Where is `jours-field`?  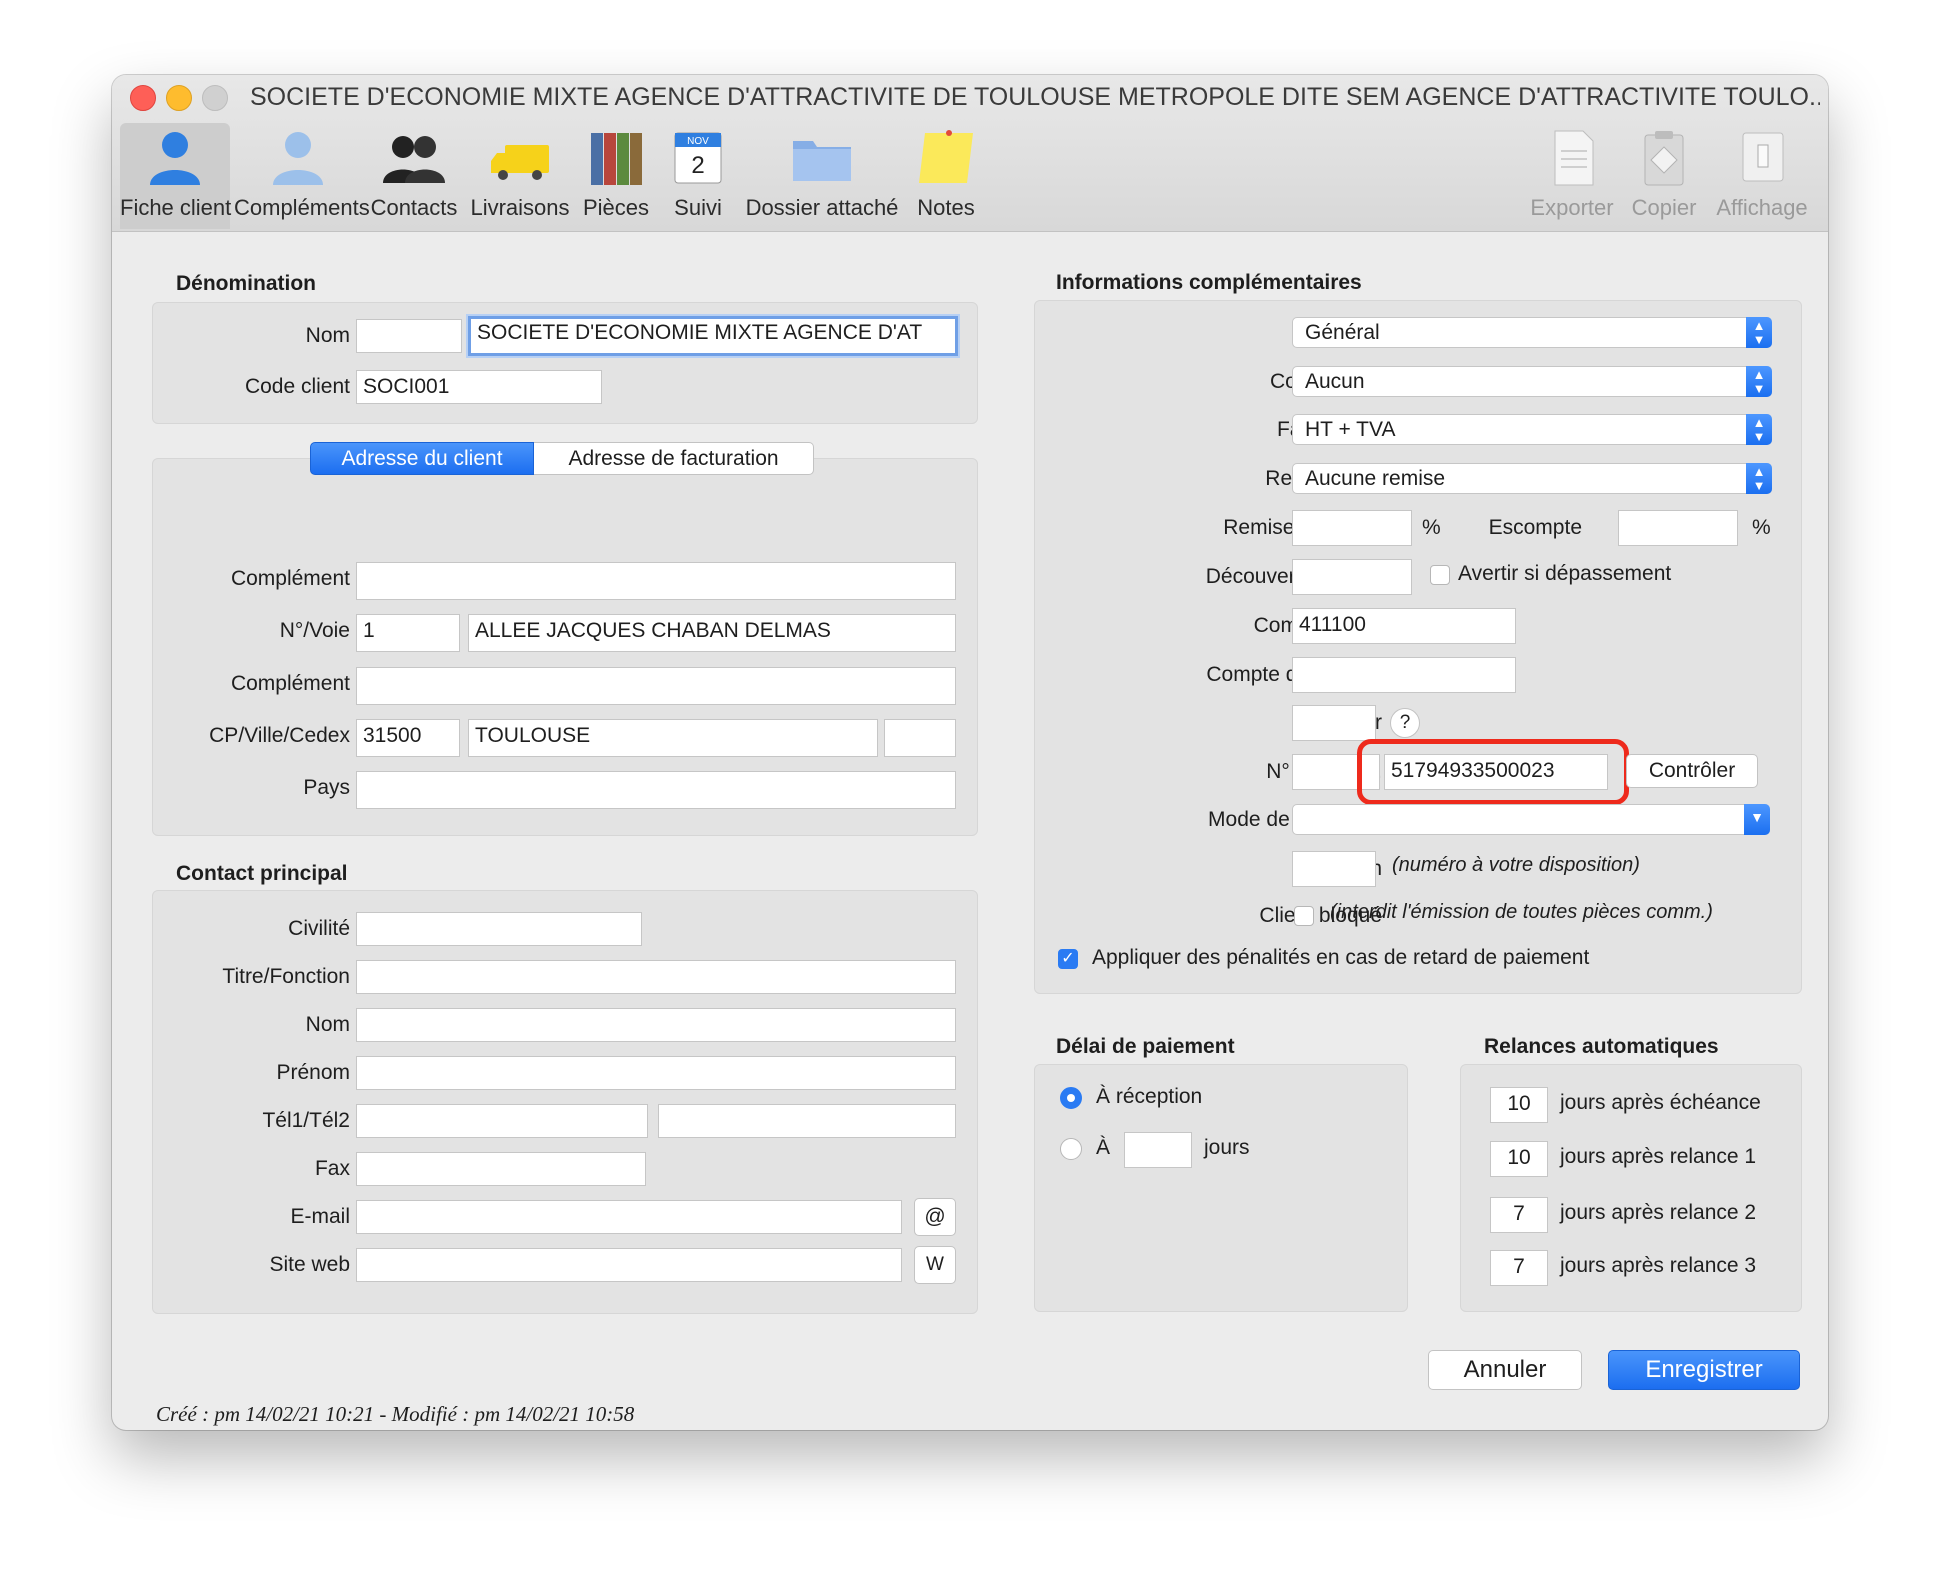
jours-field is located at coordinates (1158, 1150).